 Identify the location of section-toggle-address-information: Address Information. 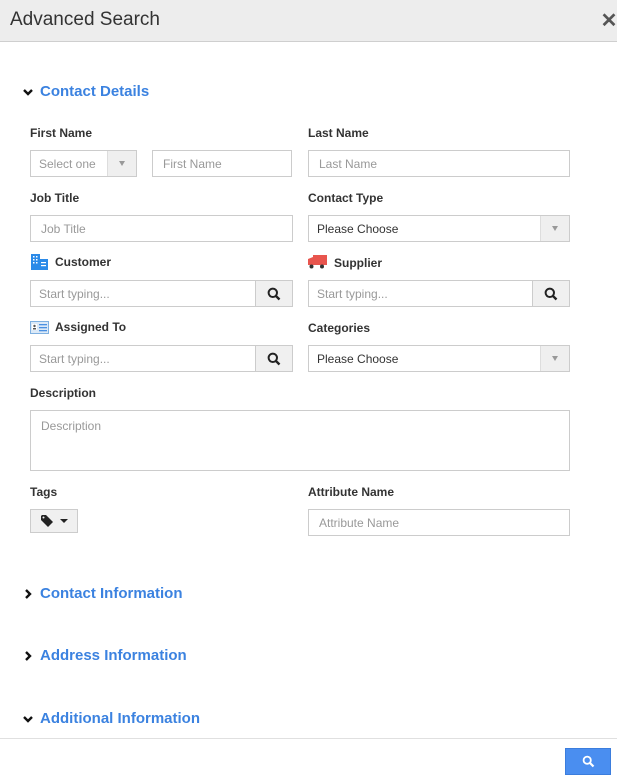
(104, 655).